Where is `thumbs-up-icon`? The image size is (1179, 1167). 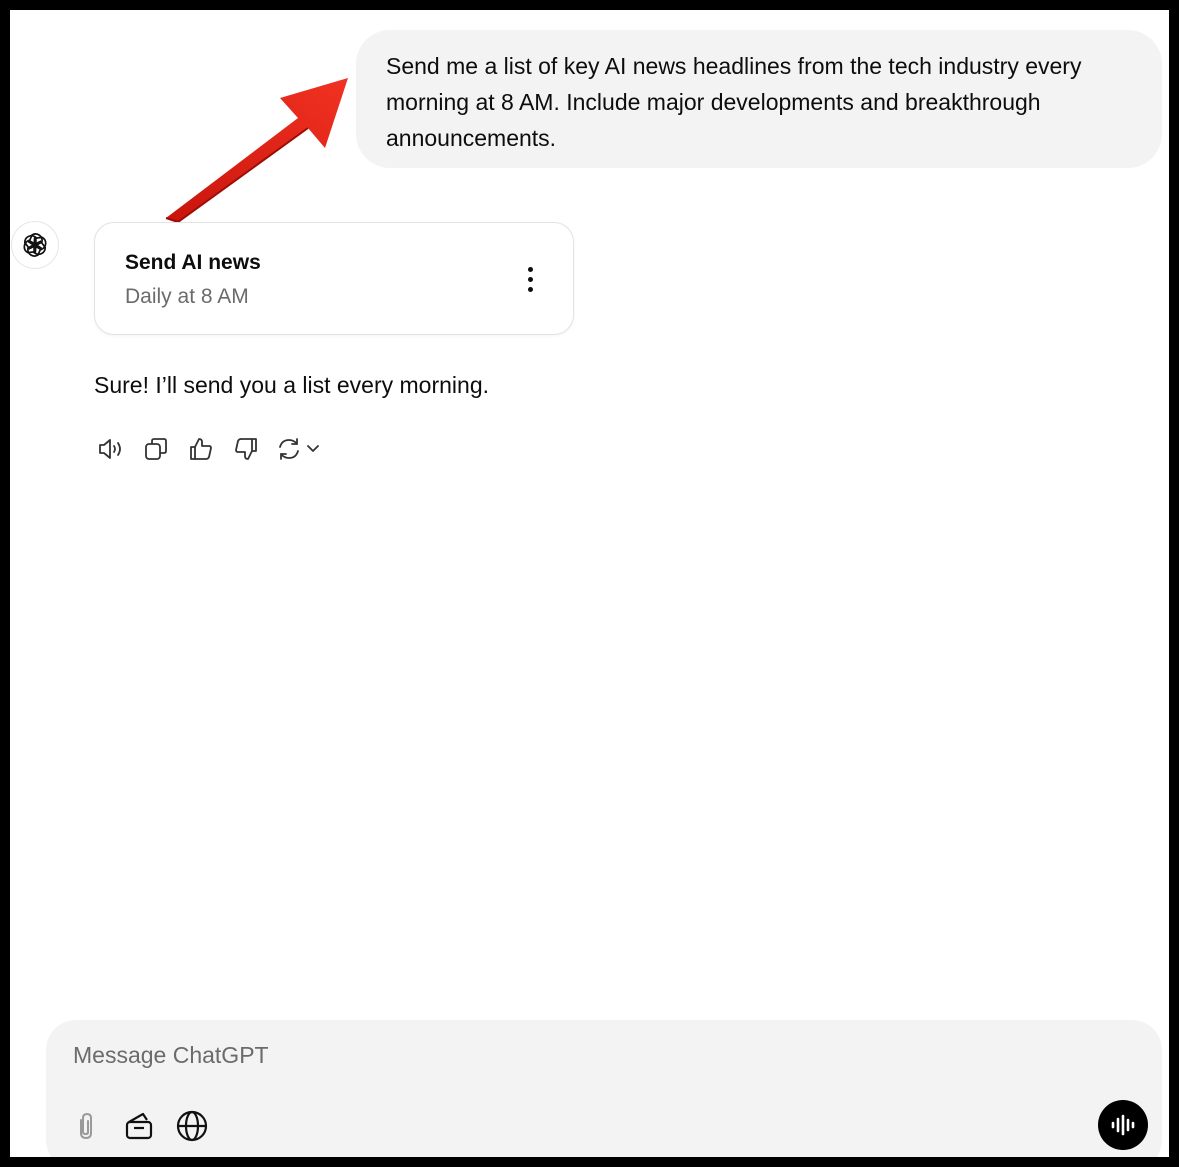 thumbs-up-icon is located at coordinates (200, 449).